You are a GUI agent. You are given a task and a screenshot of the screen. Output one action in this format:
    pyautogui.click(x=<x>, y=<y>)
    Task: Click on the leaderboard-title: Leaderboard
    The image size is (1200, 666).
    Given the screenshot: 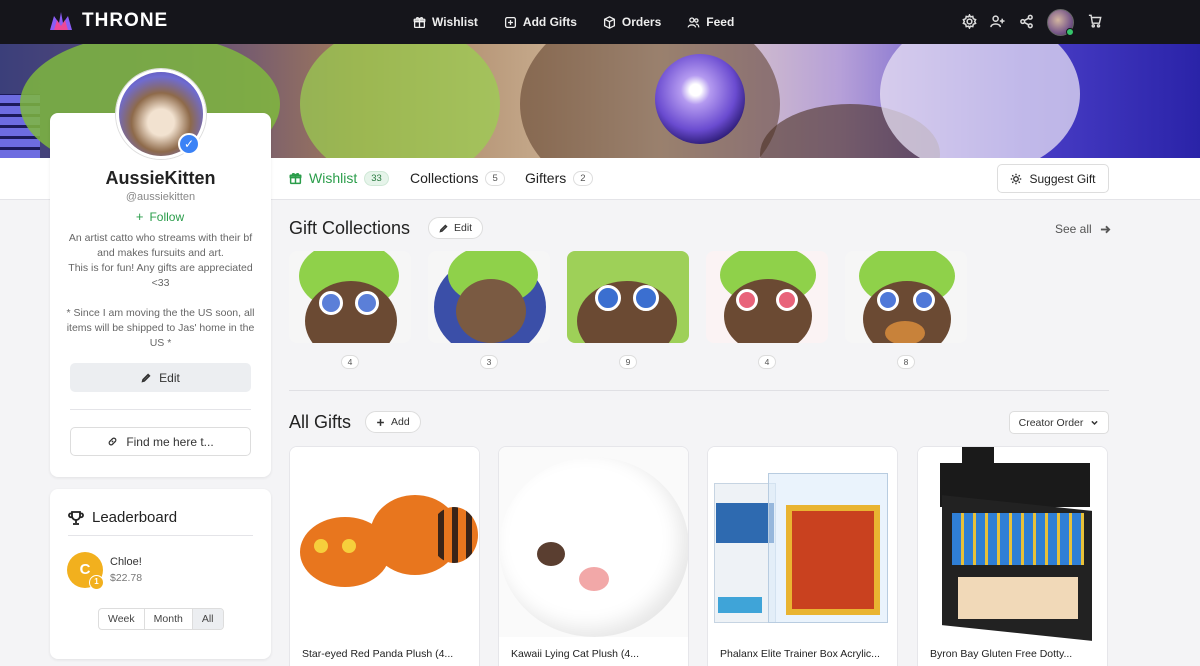 What is the action you would take?
    pyautogui.click(x=122, y=517)
    